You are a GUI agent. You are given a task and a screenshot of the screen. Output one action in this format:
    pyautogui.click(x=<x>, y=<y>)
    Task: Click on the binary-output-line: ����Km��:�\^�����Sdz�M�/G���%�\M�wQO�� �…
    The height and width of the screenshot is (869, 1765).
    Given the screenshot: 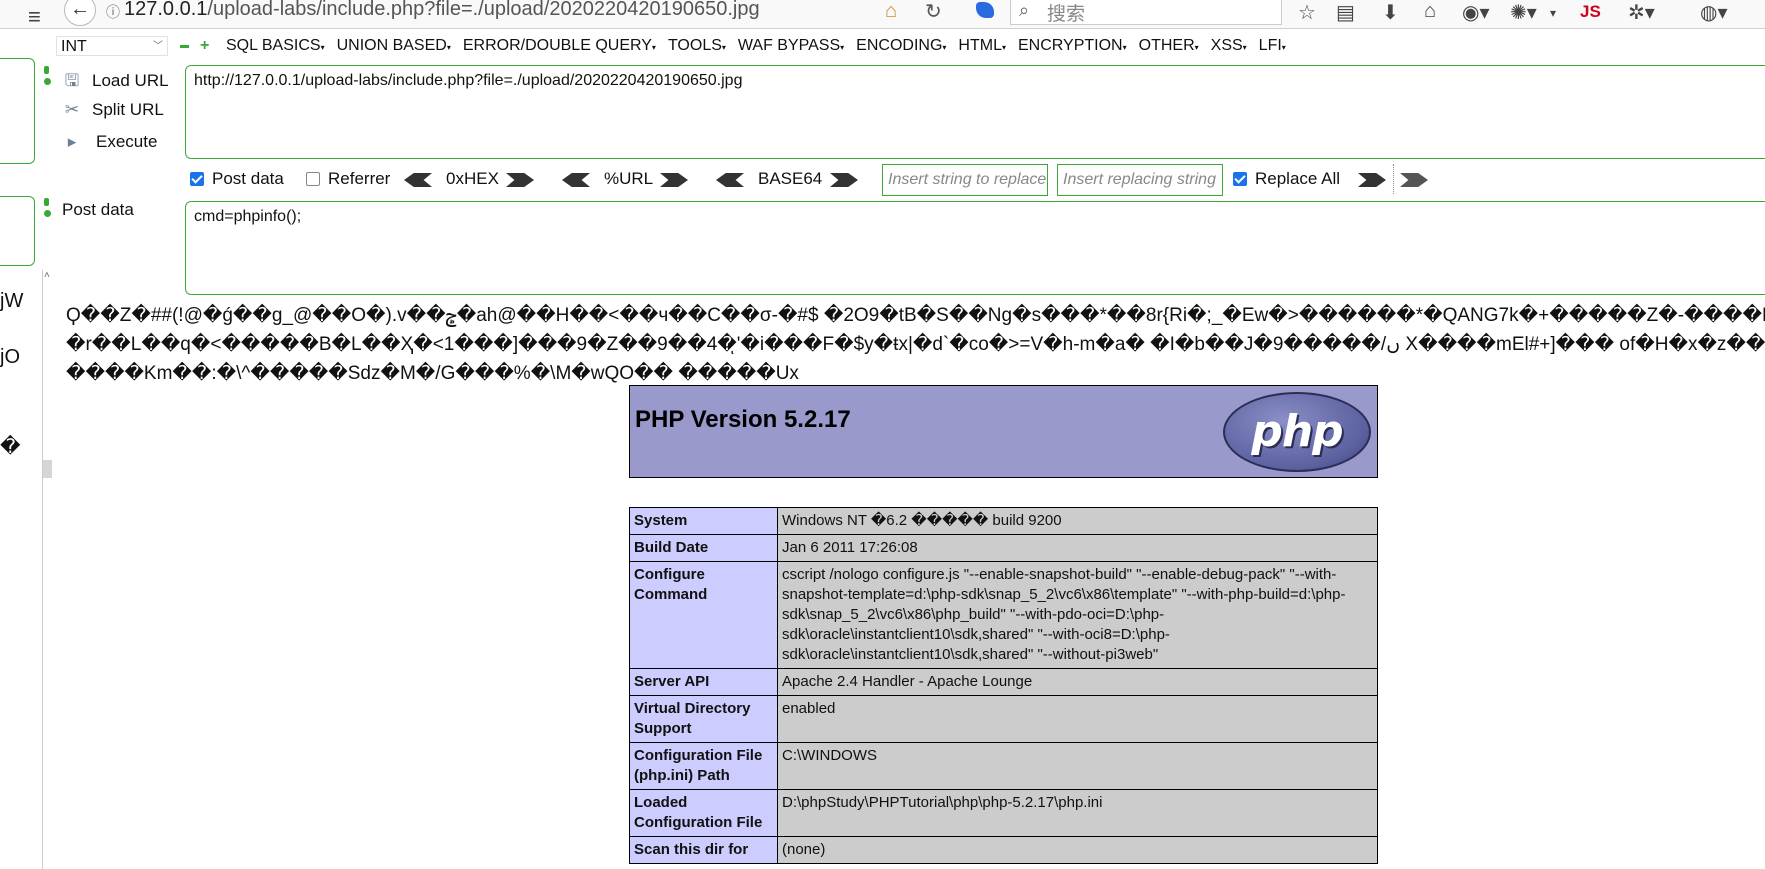 What is the action you would take?
    pyautogui.click(x=432, y=373)
    